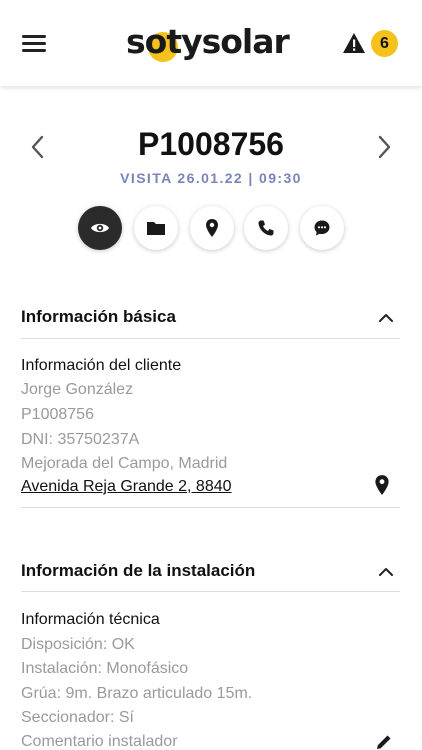  I want to click on installer-comment-label: Comentario instalador, so click(99, 741).